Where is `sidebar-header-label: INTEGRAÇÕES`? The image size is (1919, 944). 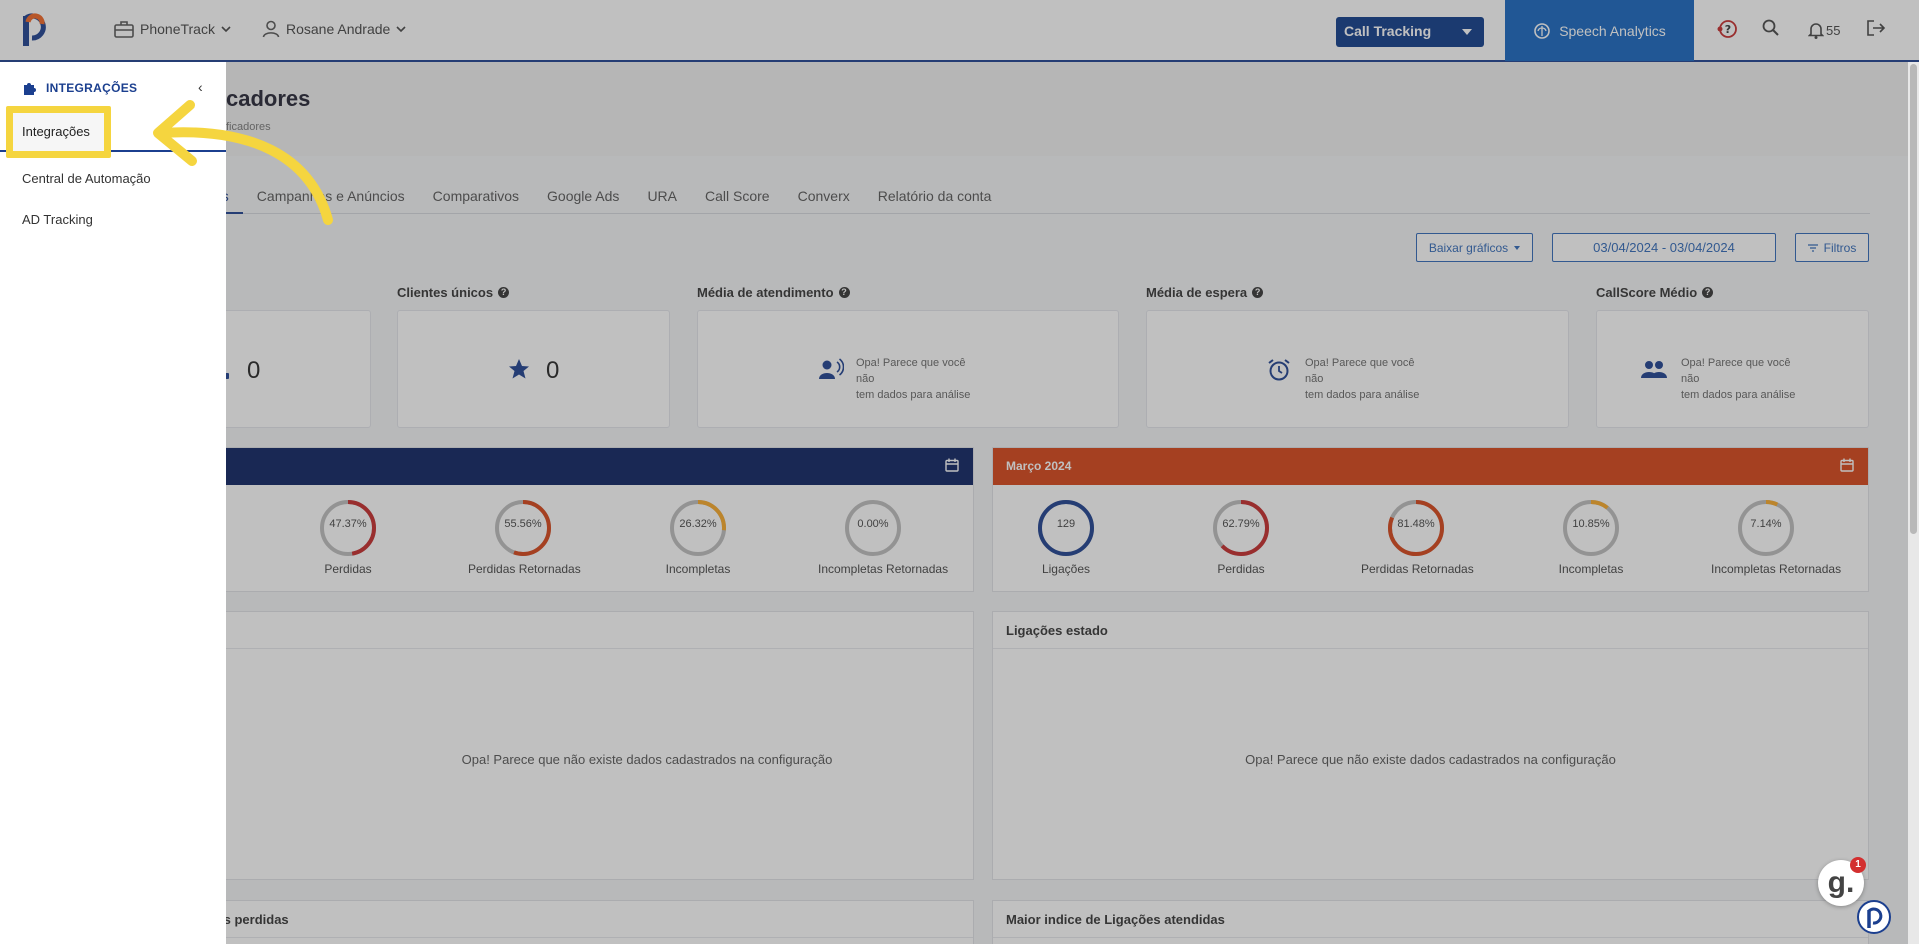
sidebar-header-label: INTEGRAÇÕES is located at coordinates (92, 88).